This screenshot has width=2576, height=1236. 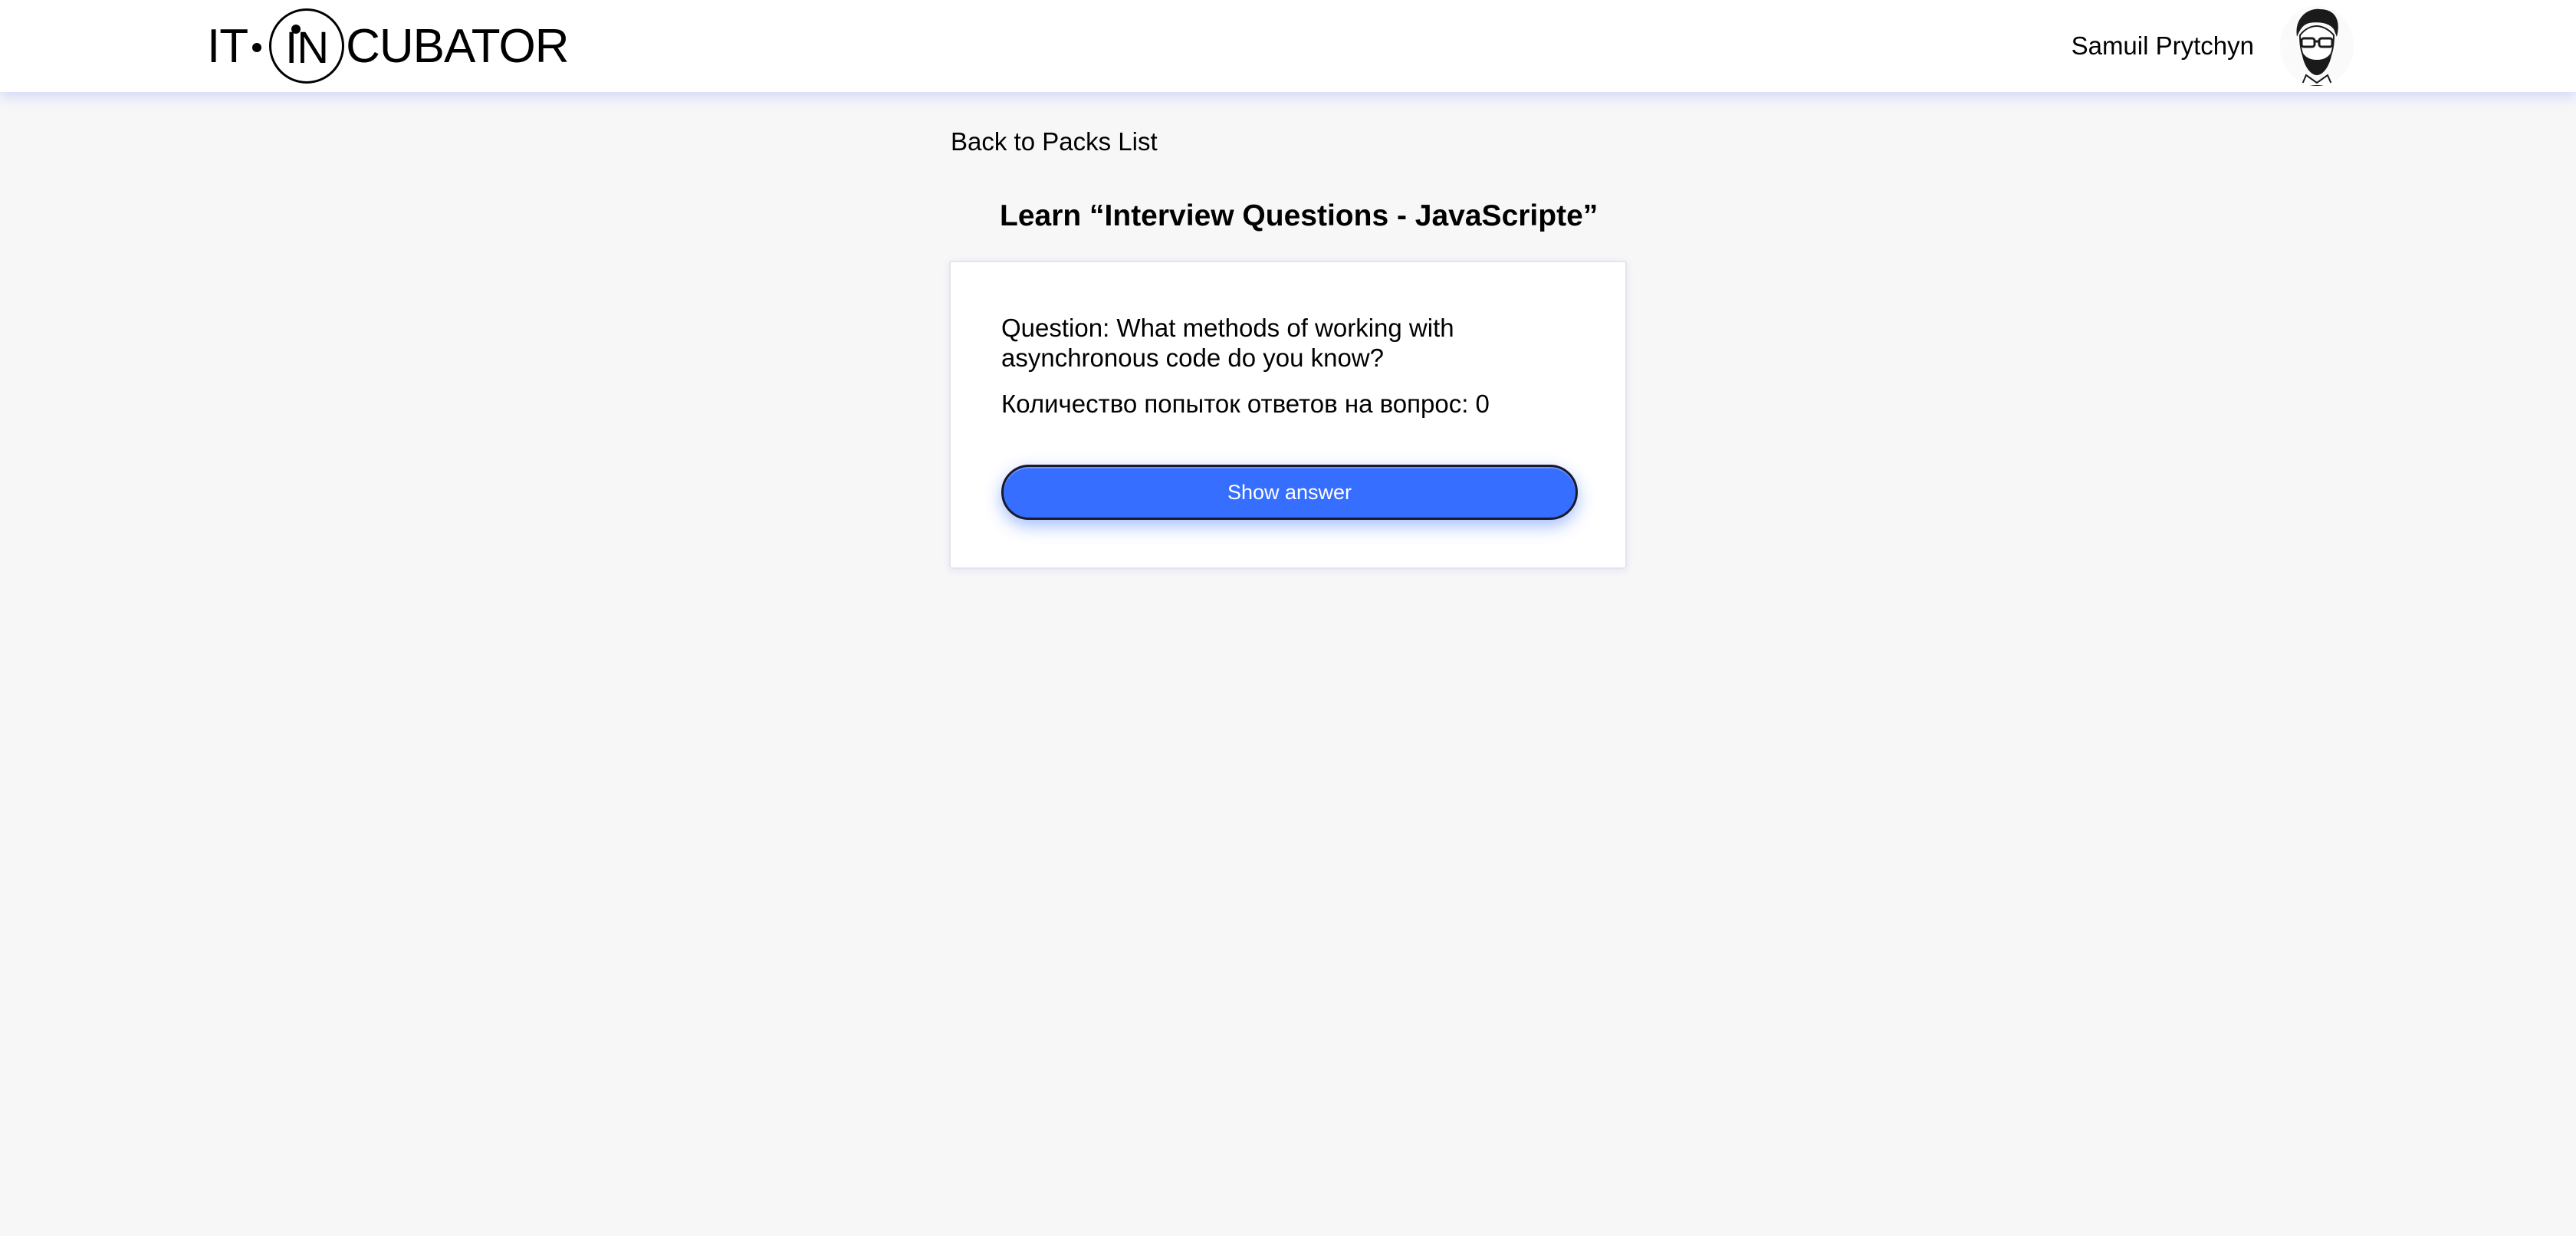 I want to click on user-menu: Samuil Prytchyn, so click(x=2213, y=46).